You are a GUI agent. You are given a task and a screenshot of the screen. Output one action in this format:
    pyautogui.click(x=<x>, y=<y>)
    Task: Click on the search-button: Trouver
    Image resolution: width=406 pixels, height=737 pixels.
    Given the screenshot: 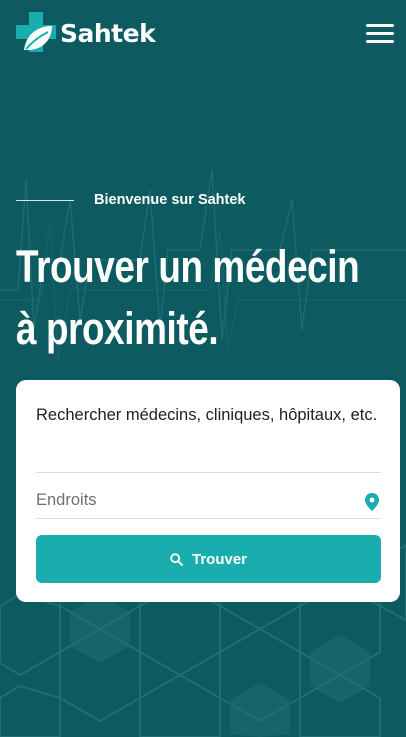 What is the action you would take?
    pyautogui.click(x=208, y=559)
    